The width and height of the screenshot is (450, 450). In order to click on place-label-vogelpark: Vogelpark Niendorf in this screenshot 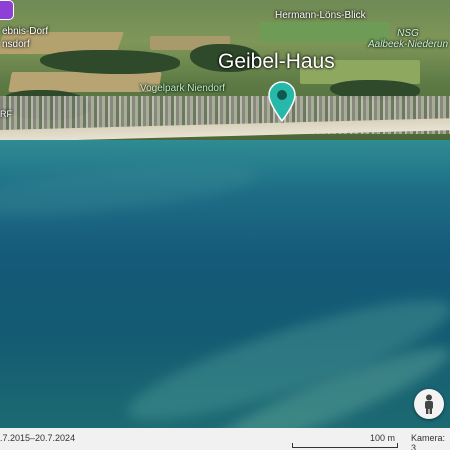, I will do `click(182, 88)`.